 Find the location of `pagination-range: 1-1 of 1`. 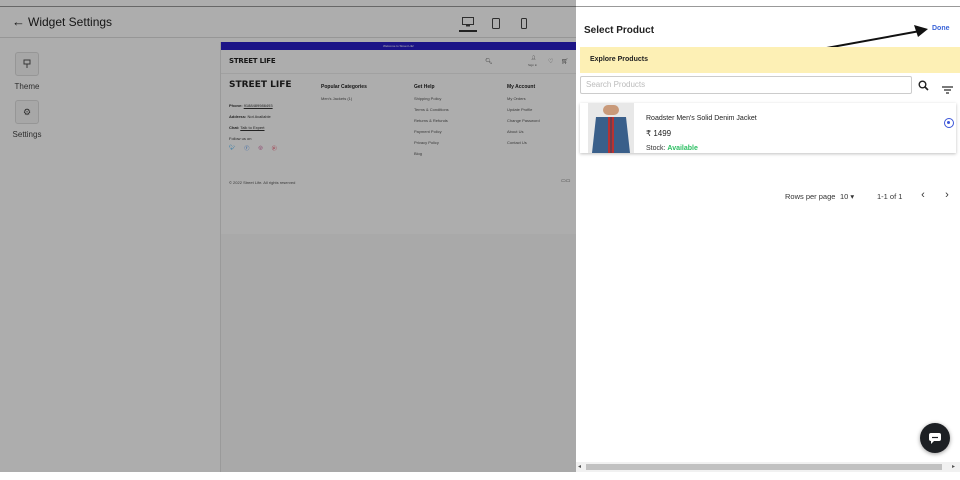

pagination-range: 1-1 of 1 is located at coordinates (890, 196).